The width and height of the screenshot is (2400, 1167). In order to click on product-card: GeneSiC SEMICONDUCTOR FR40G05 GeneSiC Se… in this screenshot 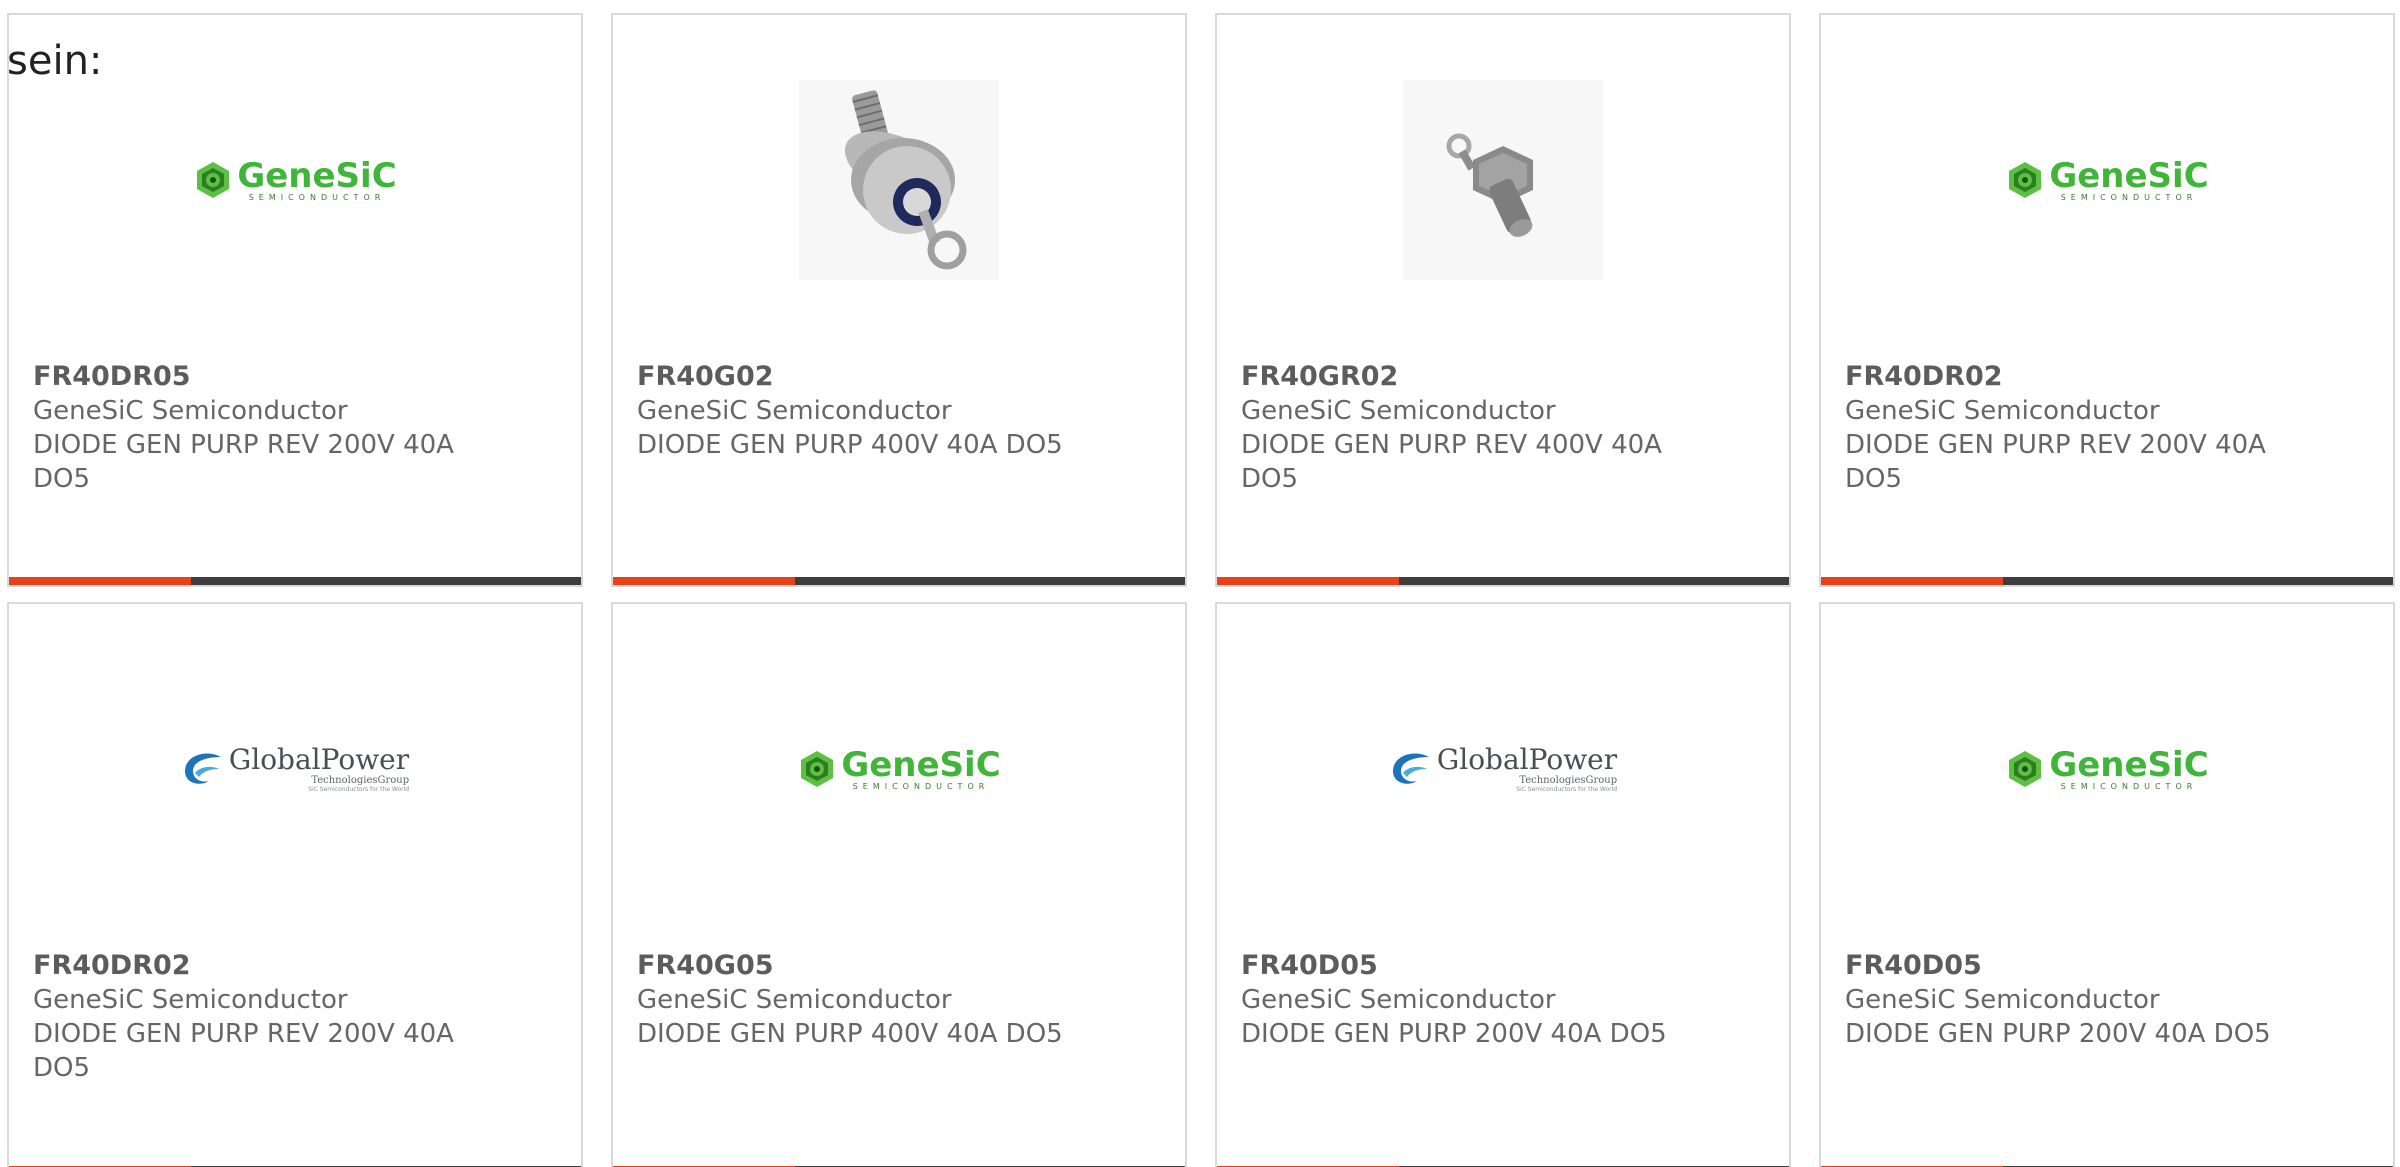, I will do `click(899, 884)`.